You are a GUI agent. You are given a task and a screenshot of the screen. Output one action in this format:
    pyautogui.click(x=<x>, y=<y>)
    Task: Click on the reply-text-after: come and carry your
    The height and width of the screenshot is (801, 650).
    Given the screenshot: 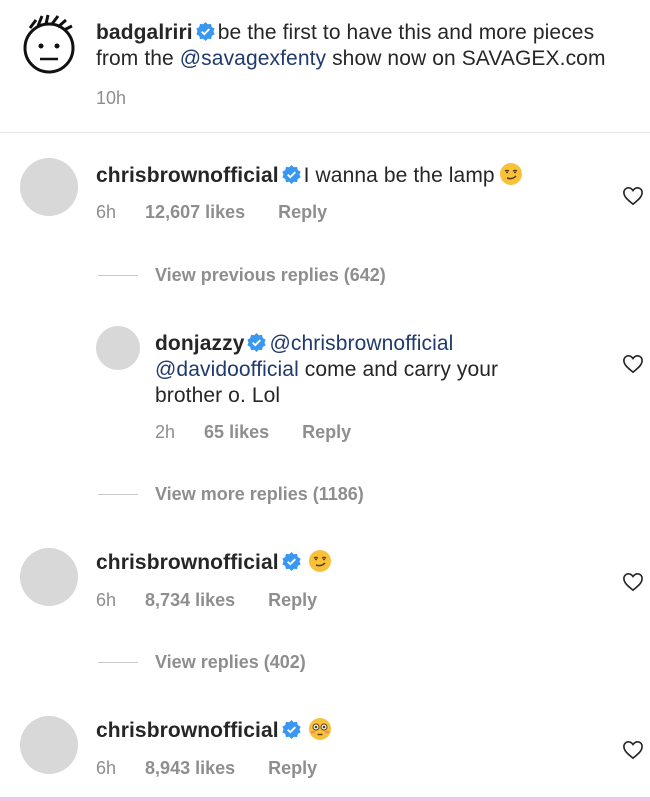 What is the action you would take?
    pyautogui.click(x=401, y=369)
    